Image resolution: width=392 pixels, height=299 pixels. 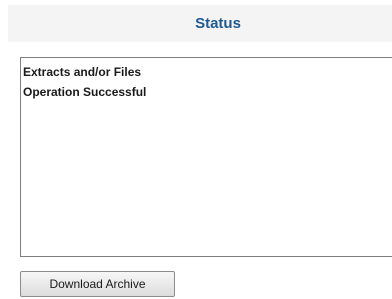 What do you see at coordinates (82, 72) in the screenshot?
I see `status-line-extracts: Extracts and/or Files` at bounding box center [82, 72].